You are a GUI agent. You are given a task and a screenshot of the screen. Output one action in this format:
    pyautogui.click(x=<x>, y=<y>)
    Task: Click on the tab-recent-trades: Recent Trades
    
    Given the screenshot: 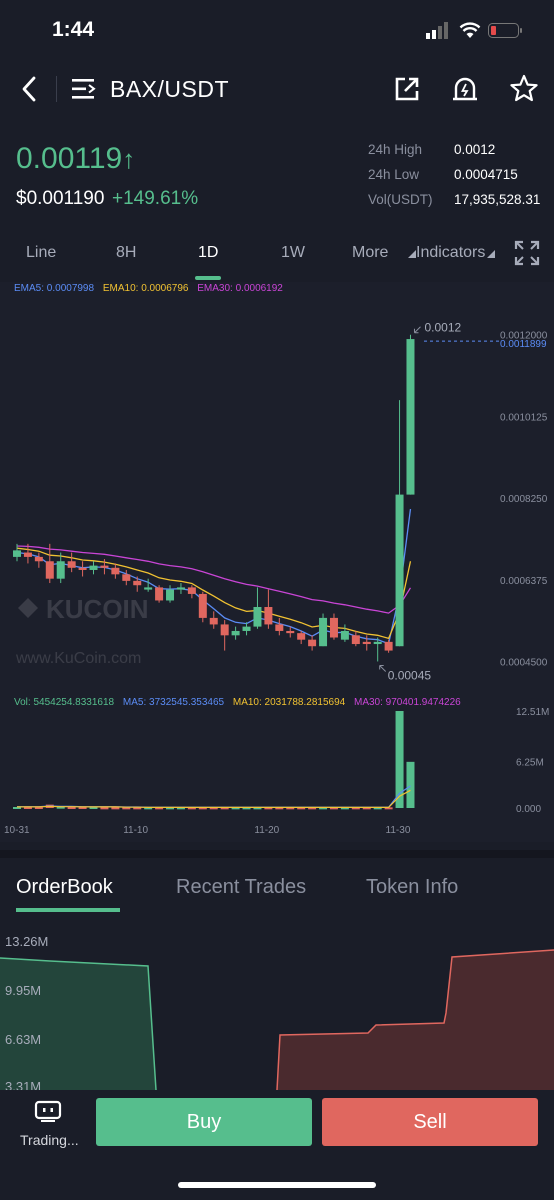 What is the action you would take?
    pyautogui.click(x=241, y=887)
    